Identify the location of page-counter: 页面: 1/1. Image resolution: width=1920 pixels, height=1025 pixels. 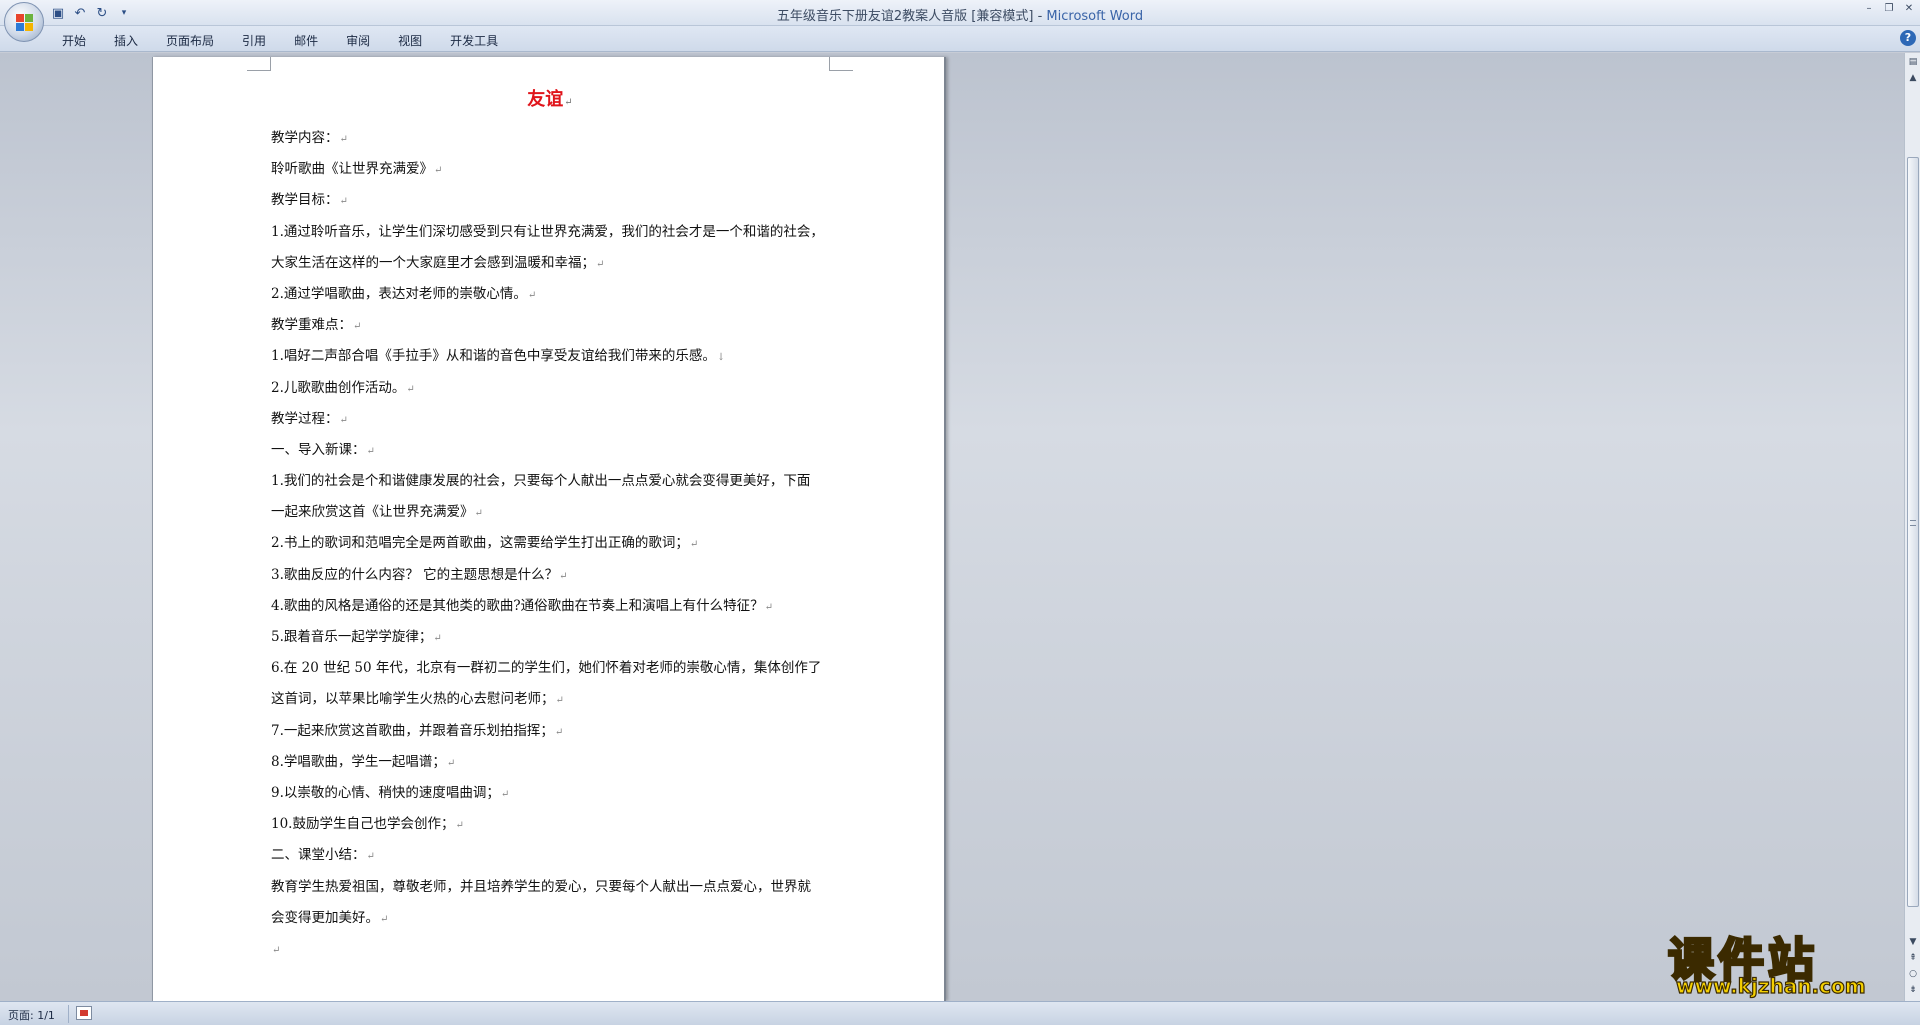
(31, 1015).